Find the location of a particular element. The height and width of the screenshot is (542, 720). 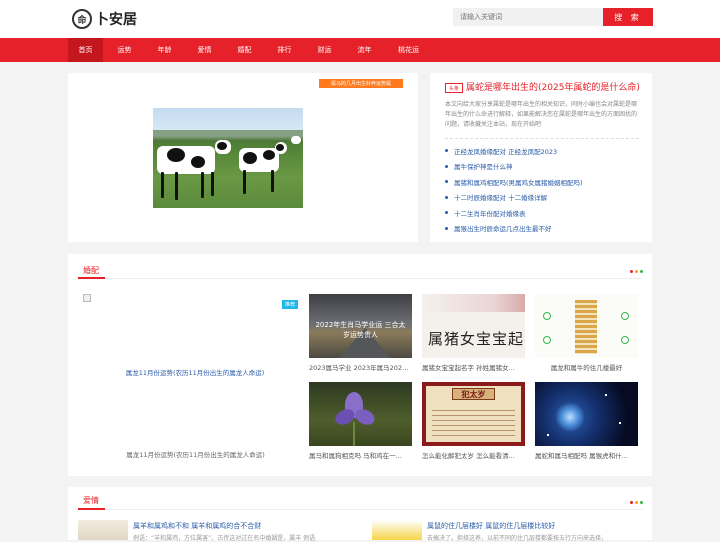

list-desc: 去搞决了。担择这养，以前不同的住几层楼都要按五行方向来选择， is located at coordinates (517, 538).